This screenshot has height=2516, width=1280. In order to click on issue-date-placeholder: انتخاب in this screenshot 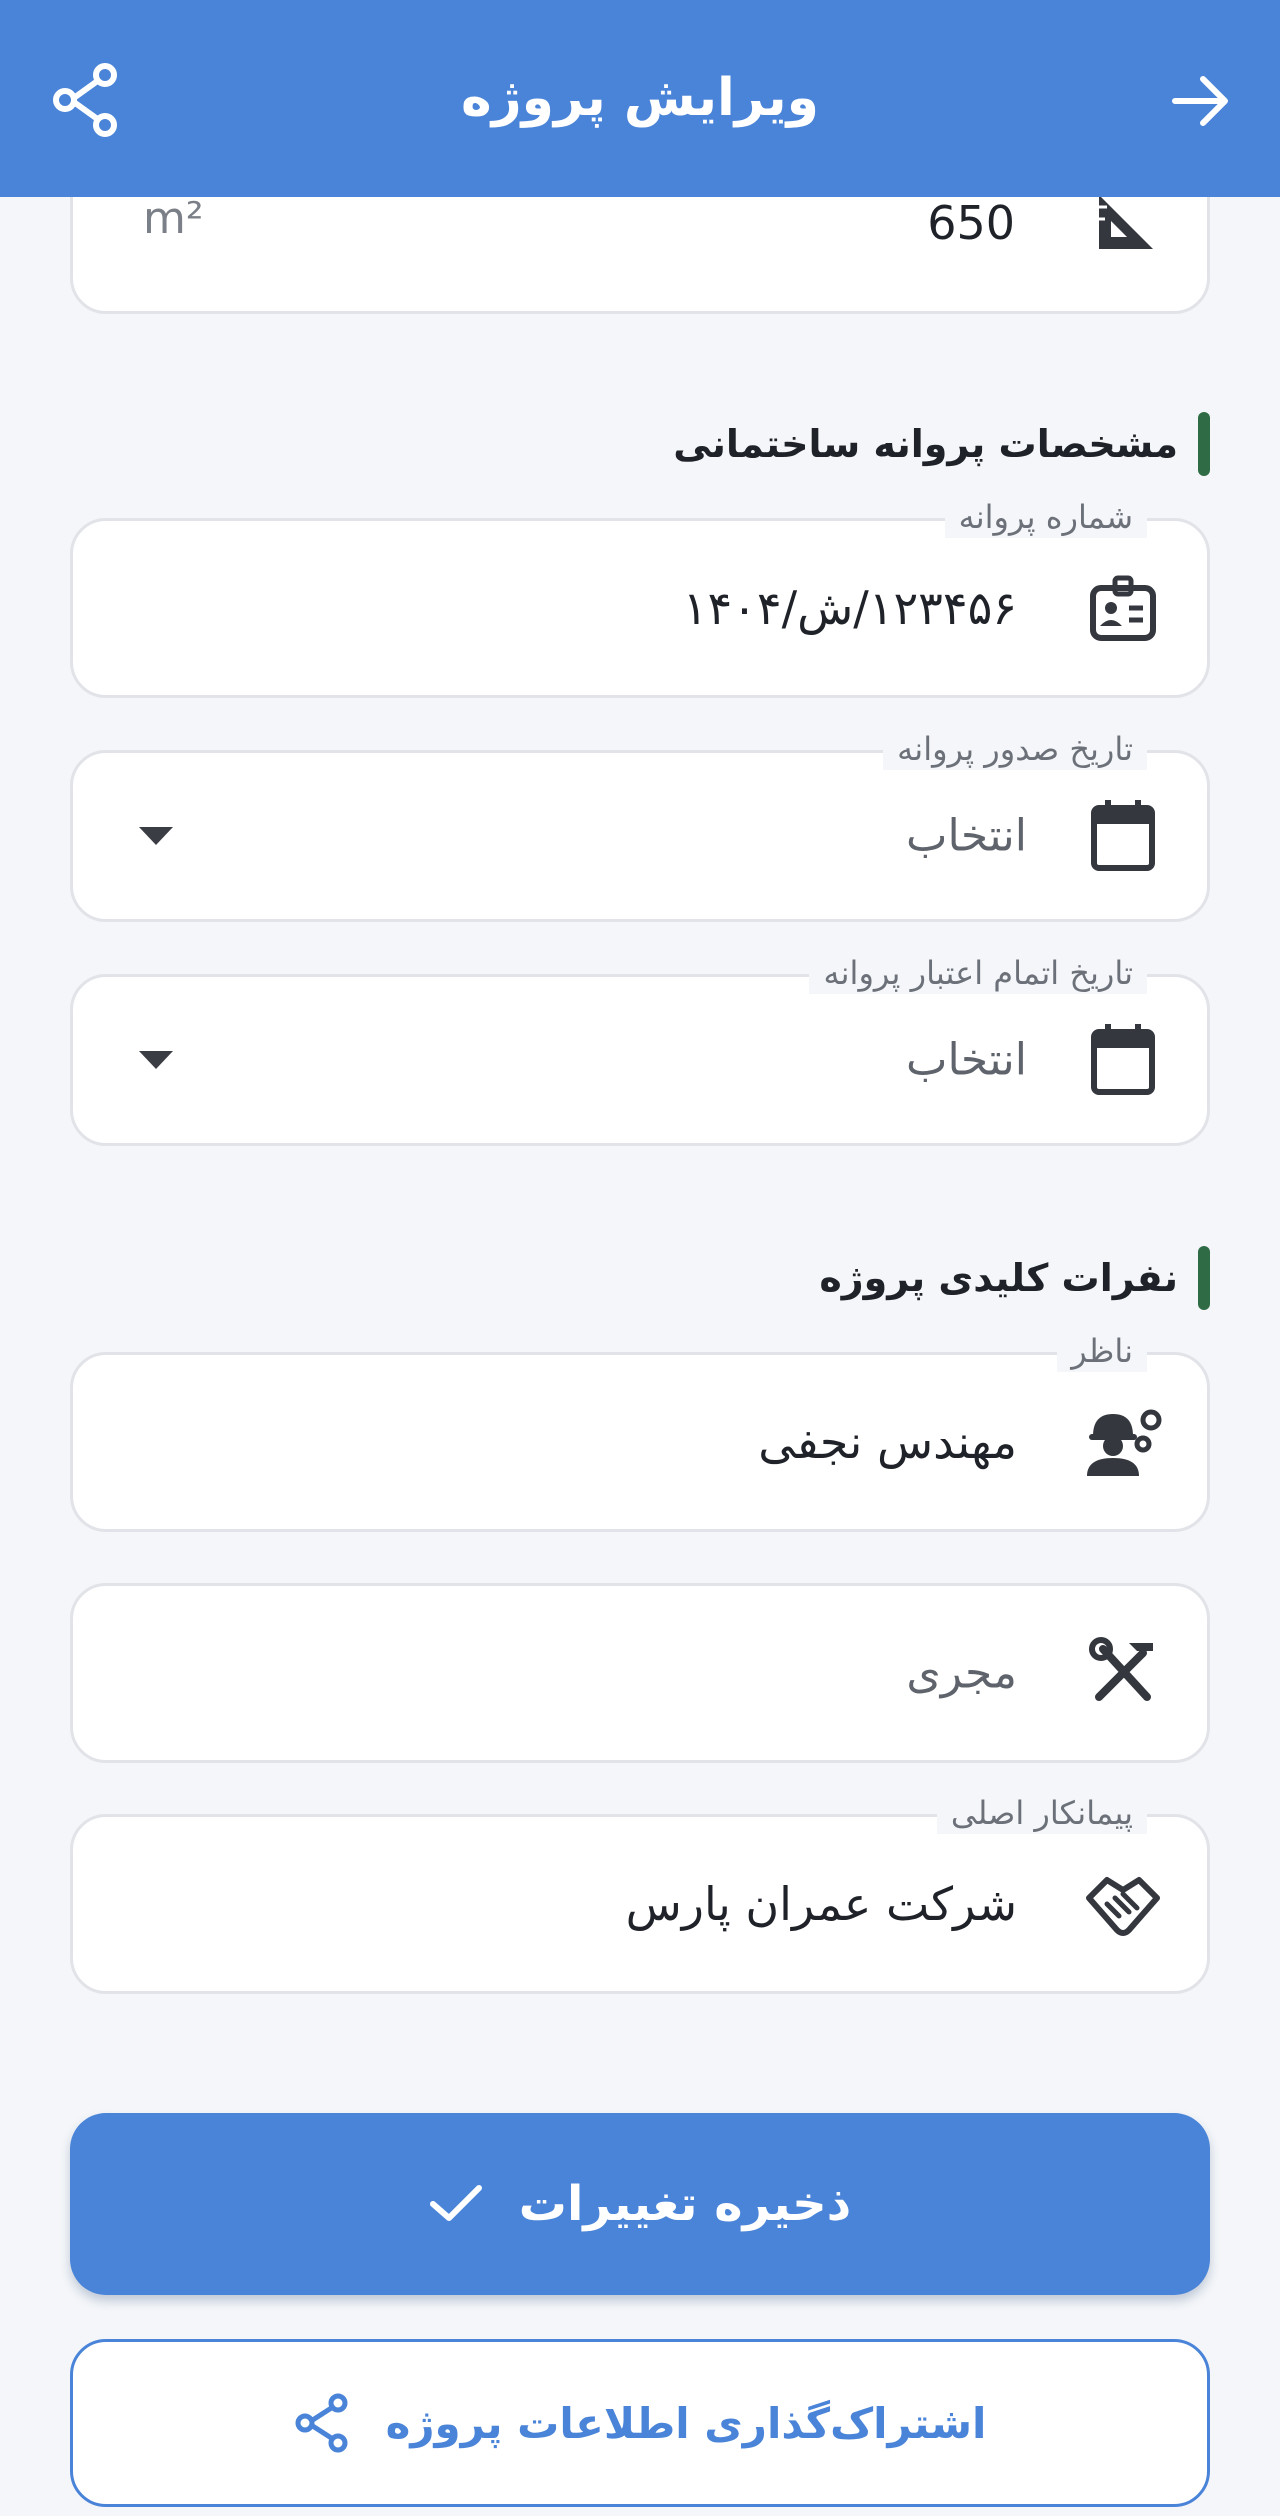, I will do `click(966, 836)`.